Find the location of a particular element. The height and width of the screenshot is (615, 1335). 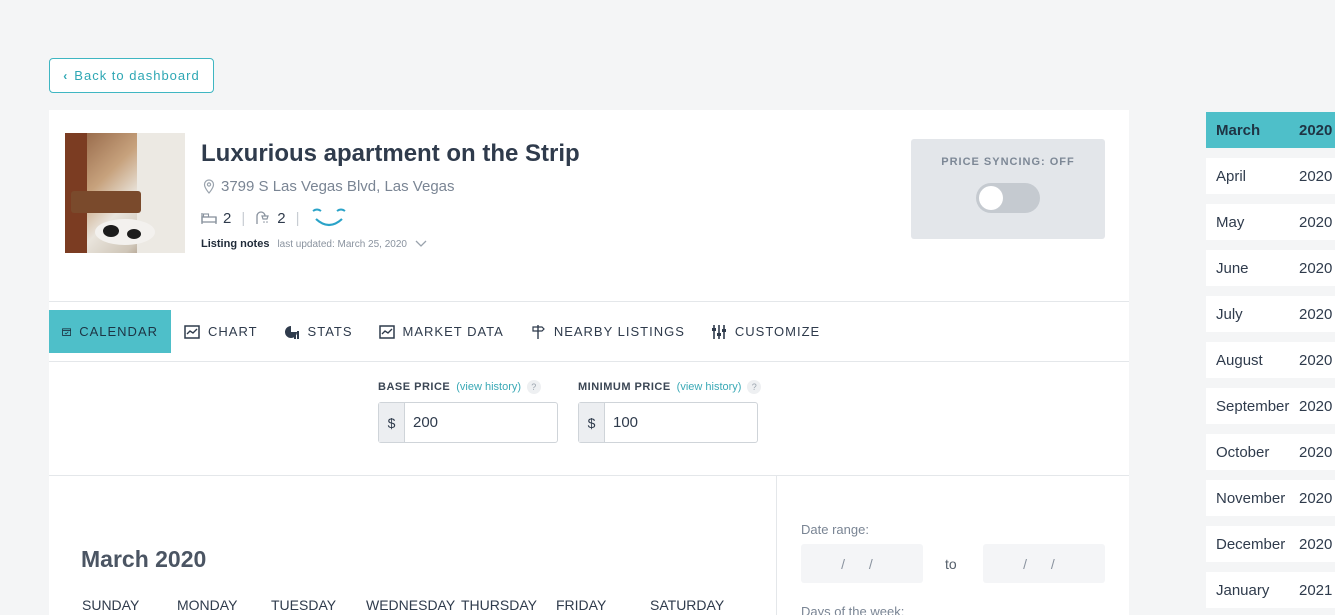

month-item-june-2020: June 2020 is located at coordinates (1270, 268).